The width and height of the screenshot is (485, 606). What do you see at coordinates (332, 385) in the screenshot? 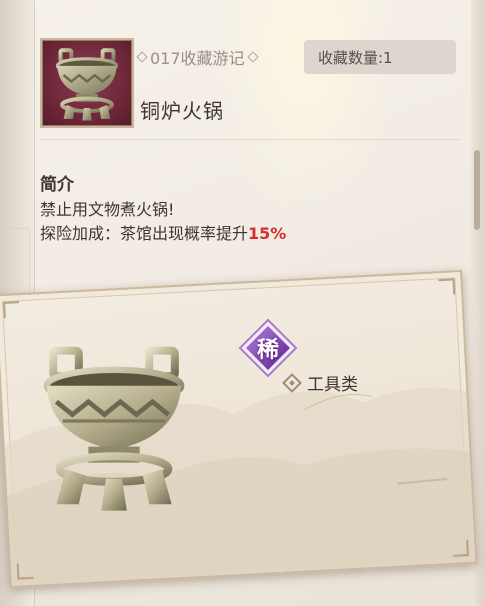
I see `category-text: 工具类` at bounding box center [332, 385].